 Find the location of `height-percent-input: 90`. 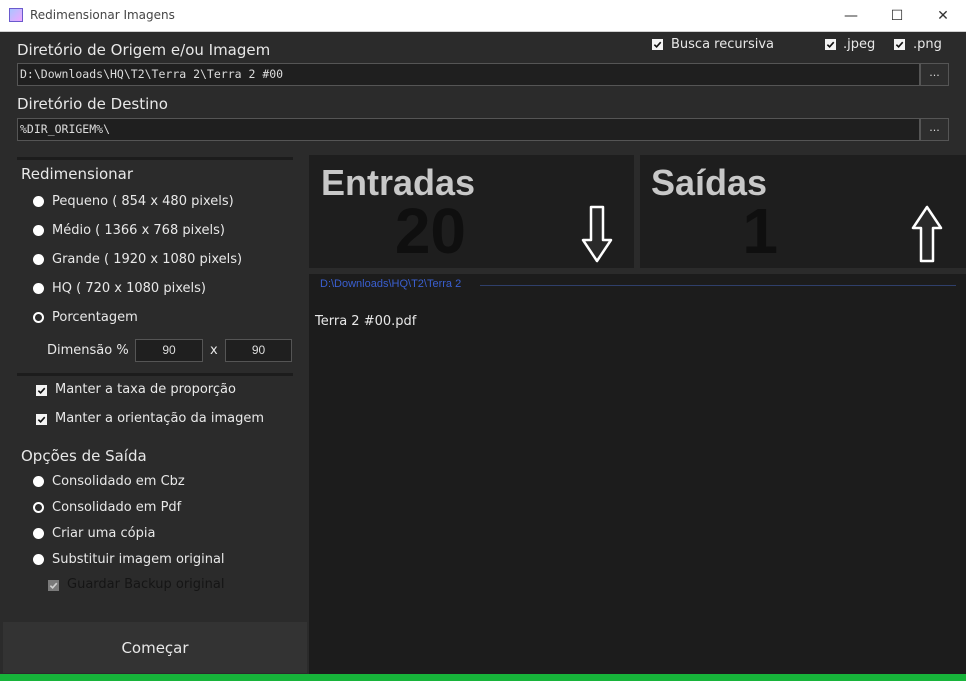

height-percent-input: 90 is located at coordinates (258, 350).